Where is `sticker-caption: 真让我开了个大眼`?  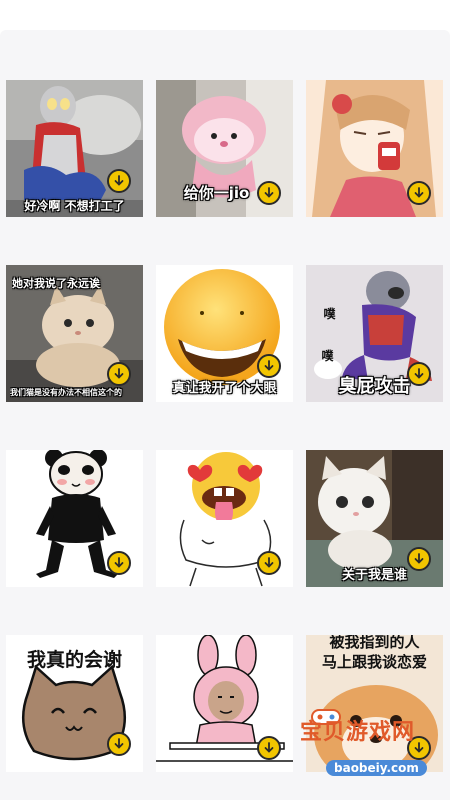 sticker-caption: 真让我开了个大眼 is located at coordinates (224, 388).